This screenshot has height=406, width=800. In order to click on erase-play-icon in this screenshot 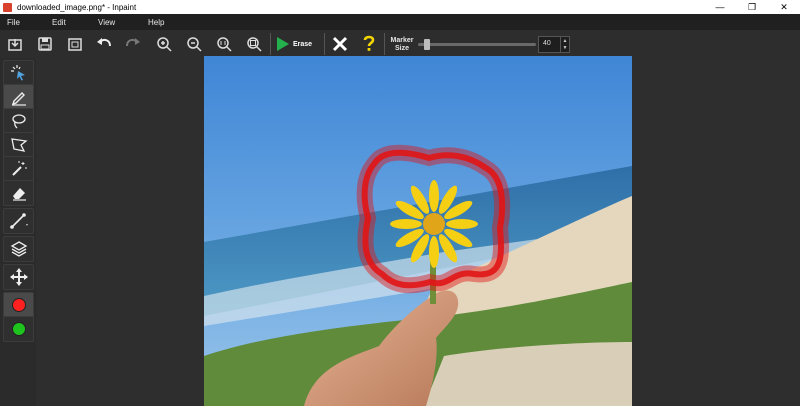, I will do `click(283, 44)`.